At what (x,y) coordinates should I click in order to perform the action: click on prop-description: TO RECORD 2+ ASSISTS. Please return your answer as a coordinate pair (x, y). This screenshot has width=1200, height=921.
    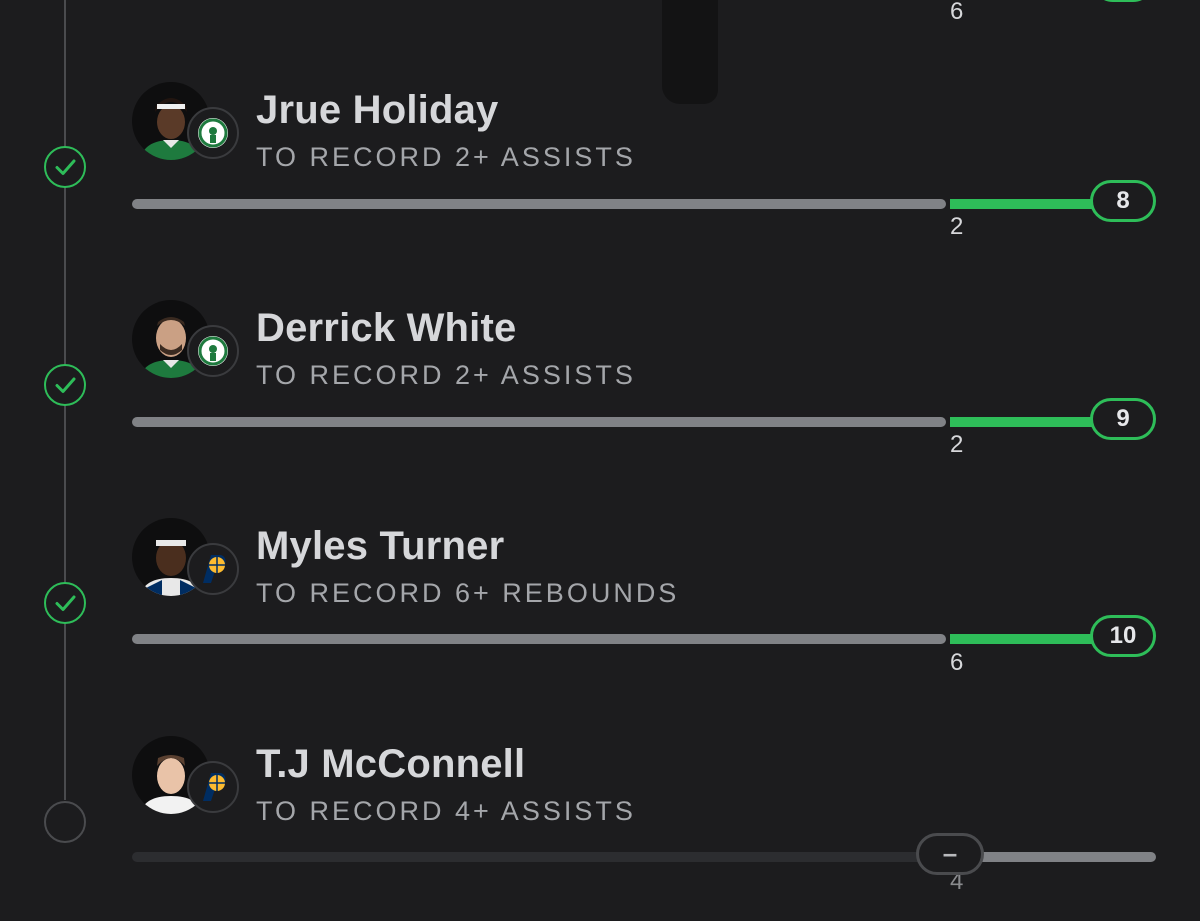
    Looking at the image, I should click on (446, 375).